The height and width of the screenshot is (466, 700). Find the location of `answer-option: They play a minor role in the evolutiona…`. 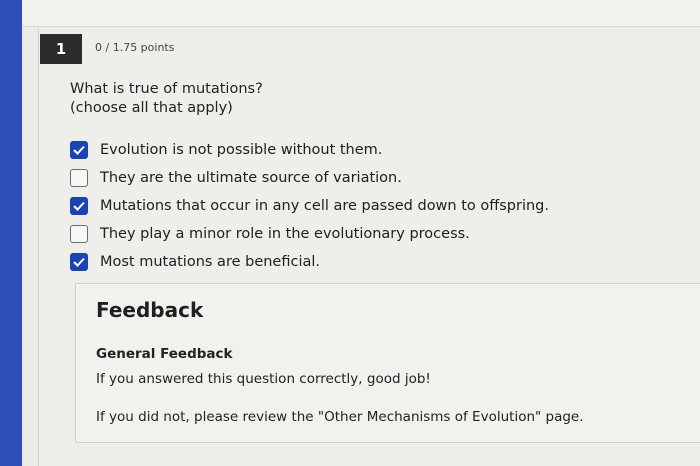

answer-option: They play a minor role in the evolutiona… is located at coordinates (309, 234).